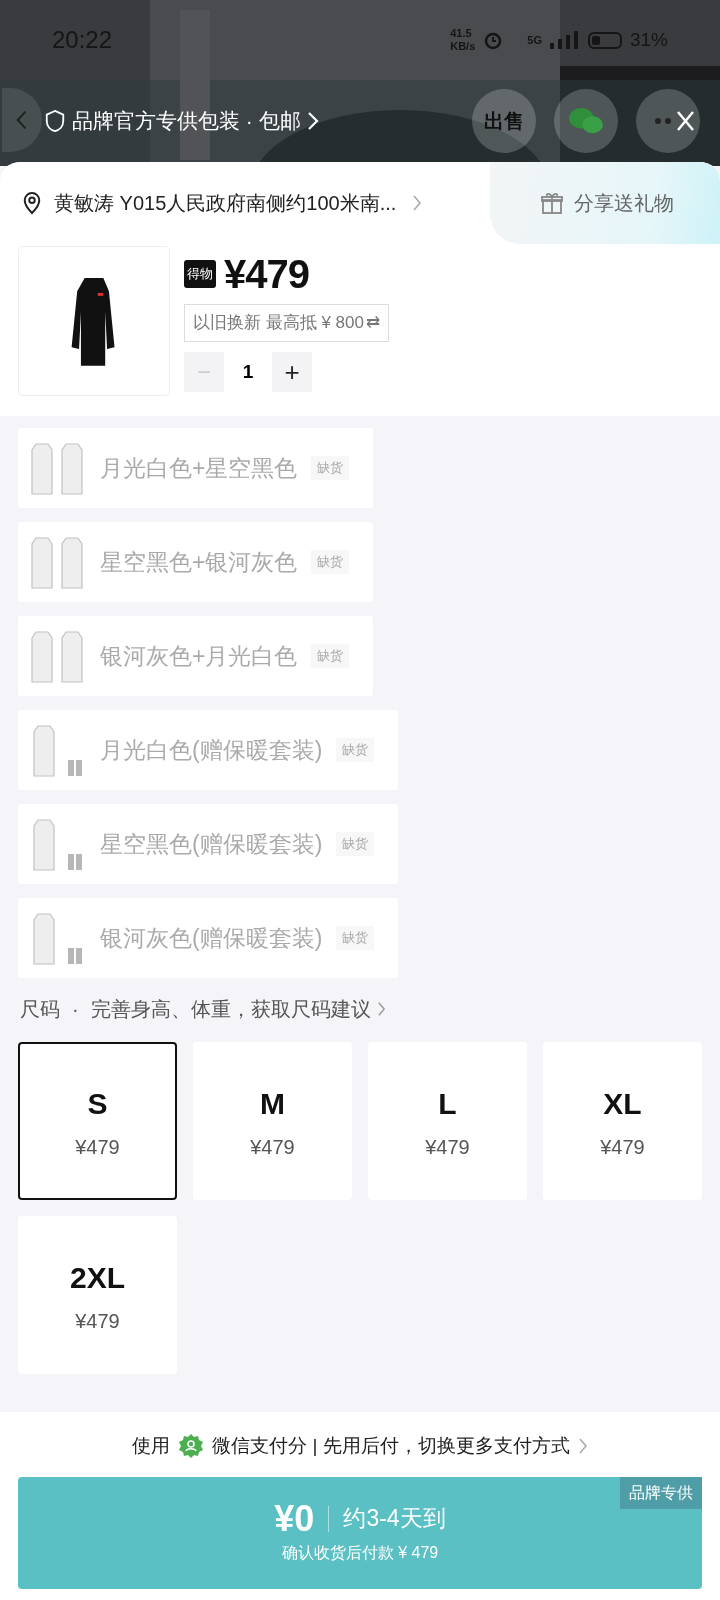  What do you see at coordinates (211, 844) in the screenshot?
I see `variant-label: 星空黑色(赠保暖套装)` at bounding box center [211, 844].